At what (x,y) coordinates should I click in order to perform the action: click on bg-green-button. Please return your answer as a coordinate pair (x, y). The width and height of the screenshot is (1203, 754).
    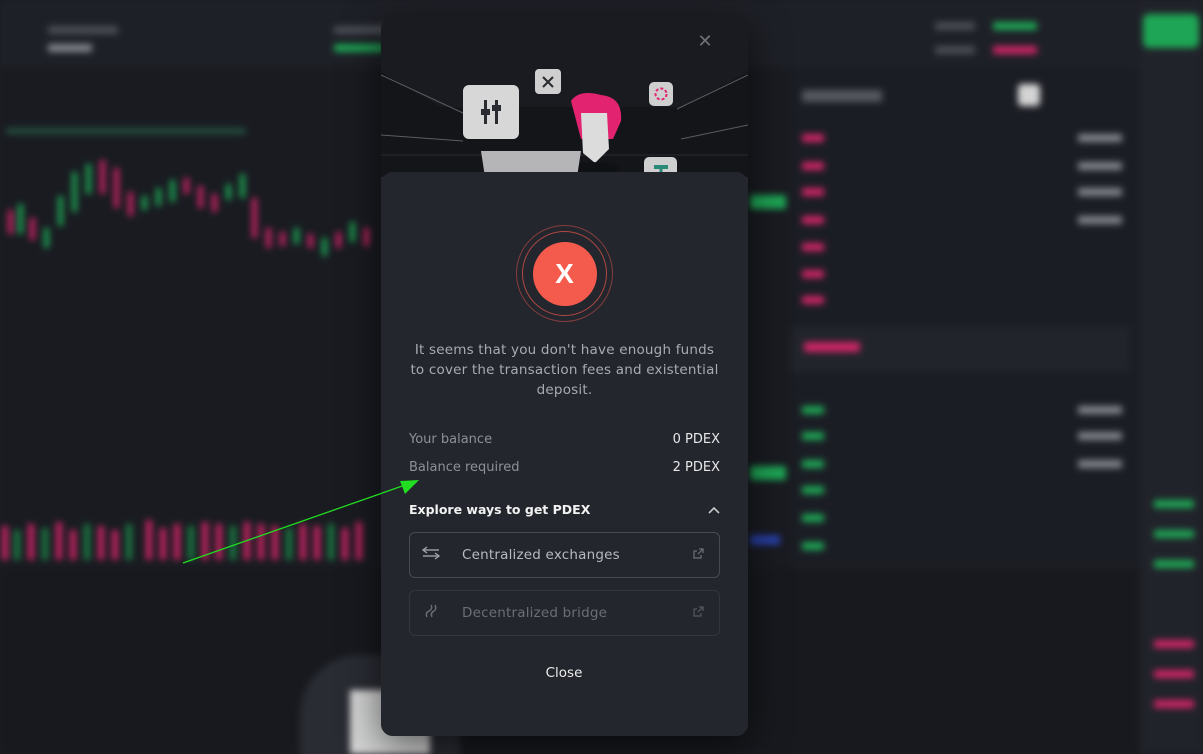
    Looking at the image, I should click on (1171, 31).